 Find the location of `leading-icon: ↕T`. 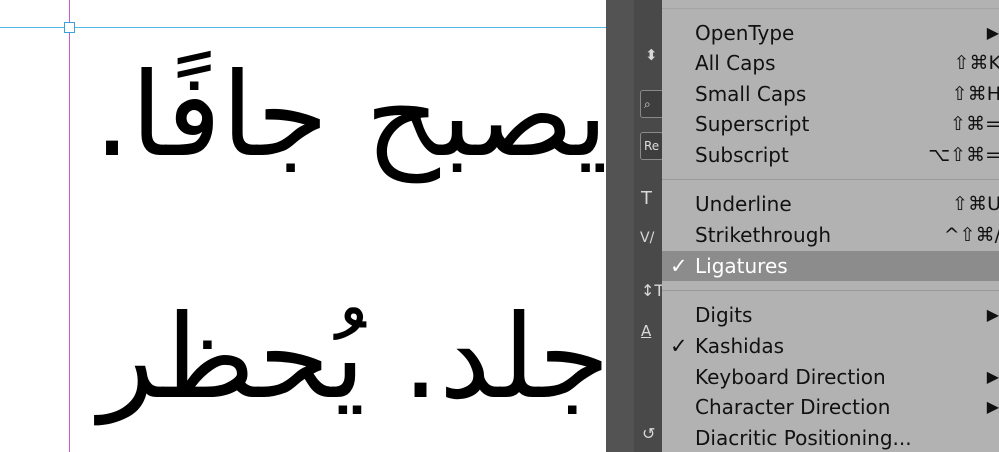

leading-icon: ↕T is located at coordinates (653, 290).